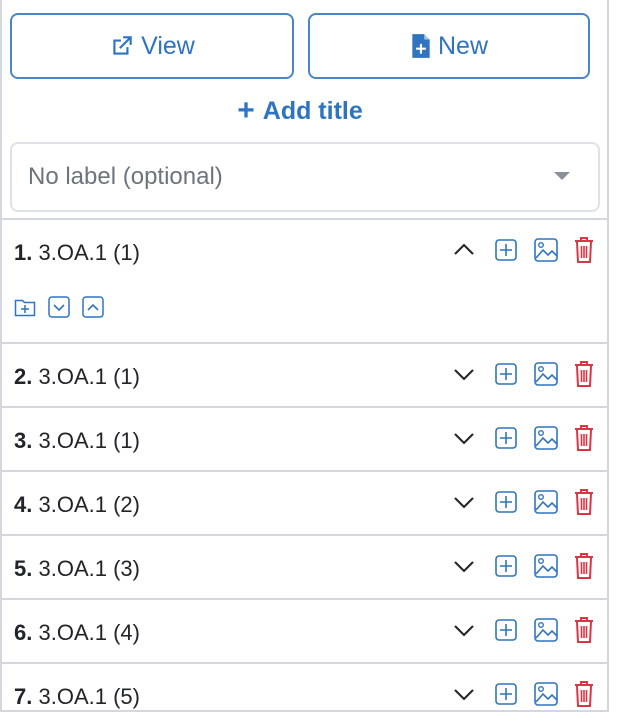 This screenshot has width=623, height=726. Describe the element at coordinates (23, 376) in the screenshot. I see `item-number: 2.` at that location.